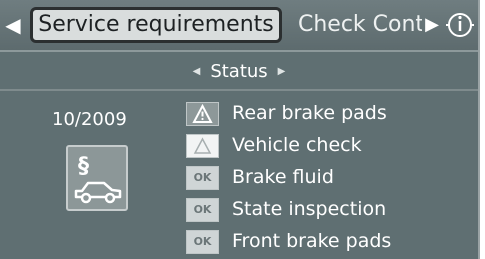 The height and width of the screenshot is (259, 485). I want to click on chevron-left-icon: ◀, so click(196, 71).